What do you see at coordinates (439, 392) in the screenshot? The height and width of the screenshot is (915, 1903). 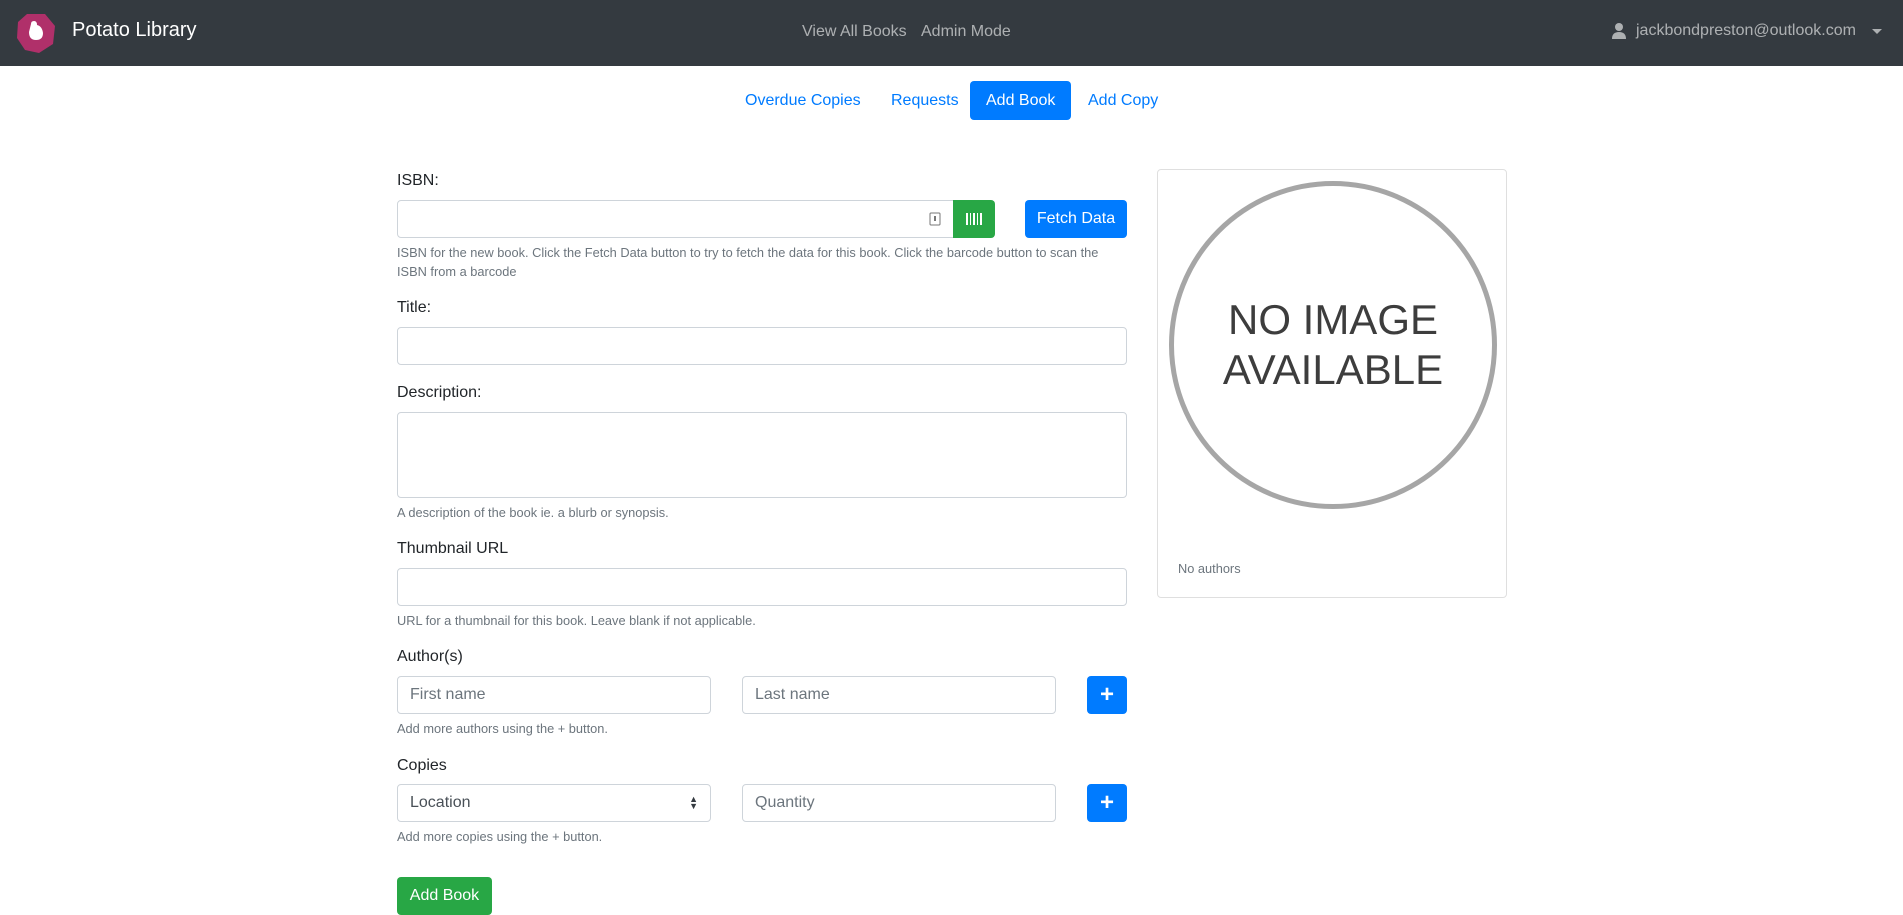 I see `description-label: Description:` at bounding box center [439, 392].